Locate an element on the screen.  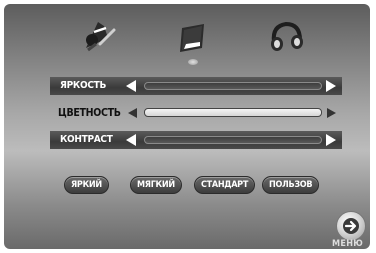
mode-bright-button: ЯРКИЙ is located at coordinates (86, 185).